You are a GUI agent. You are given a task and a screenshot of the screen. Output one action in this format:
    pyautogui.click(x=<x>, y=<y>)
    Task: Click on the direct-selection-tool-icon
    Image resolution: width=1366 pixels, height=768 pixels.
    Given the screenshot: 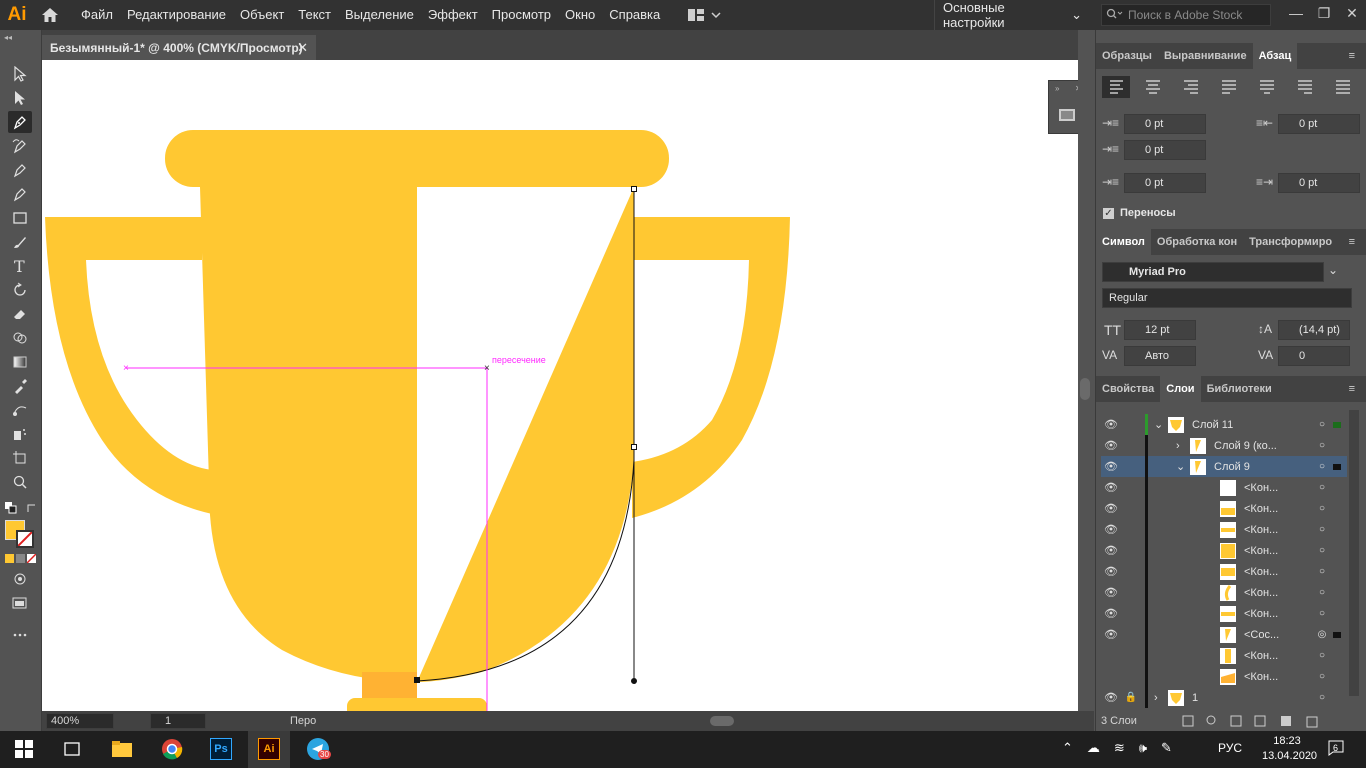 What is the action you would take?
    pyautogui.click(x=20, y=98)
    